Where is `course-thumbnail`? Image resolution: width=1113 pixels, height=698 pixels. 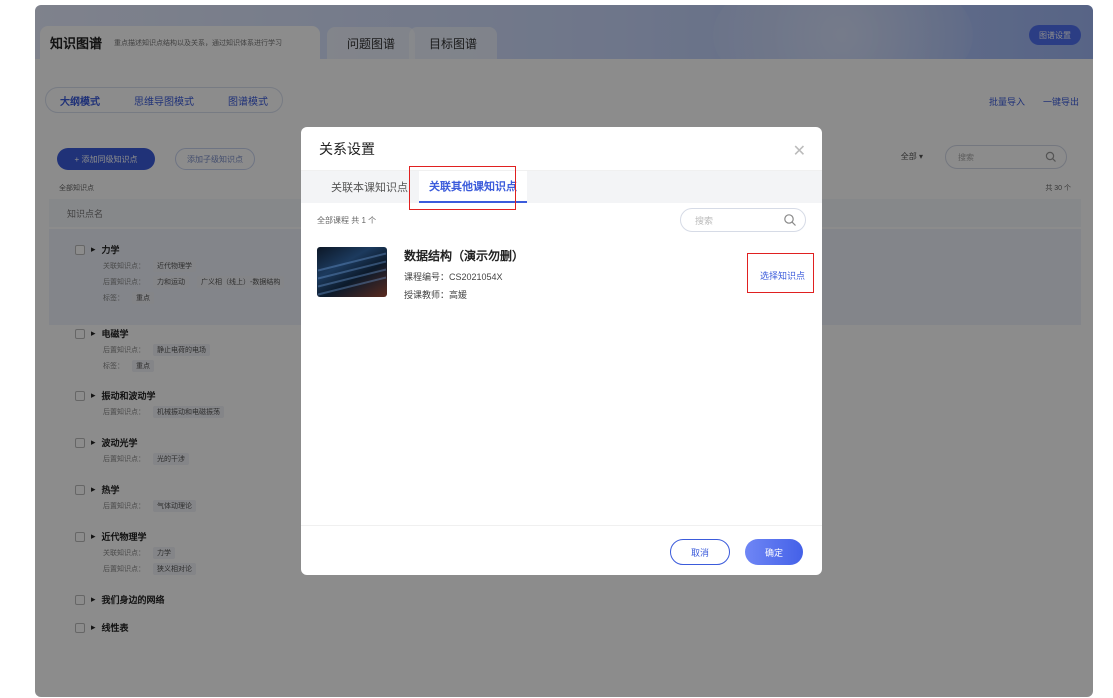 course-thumbnail is located at coordinates (352, 272).